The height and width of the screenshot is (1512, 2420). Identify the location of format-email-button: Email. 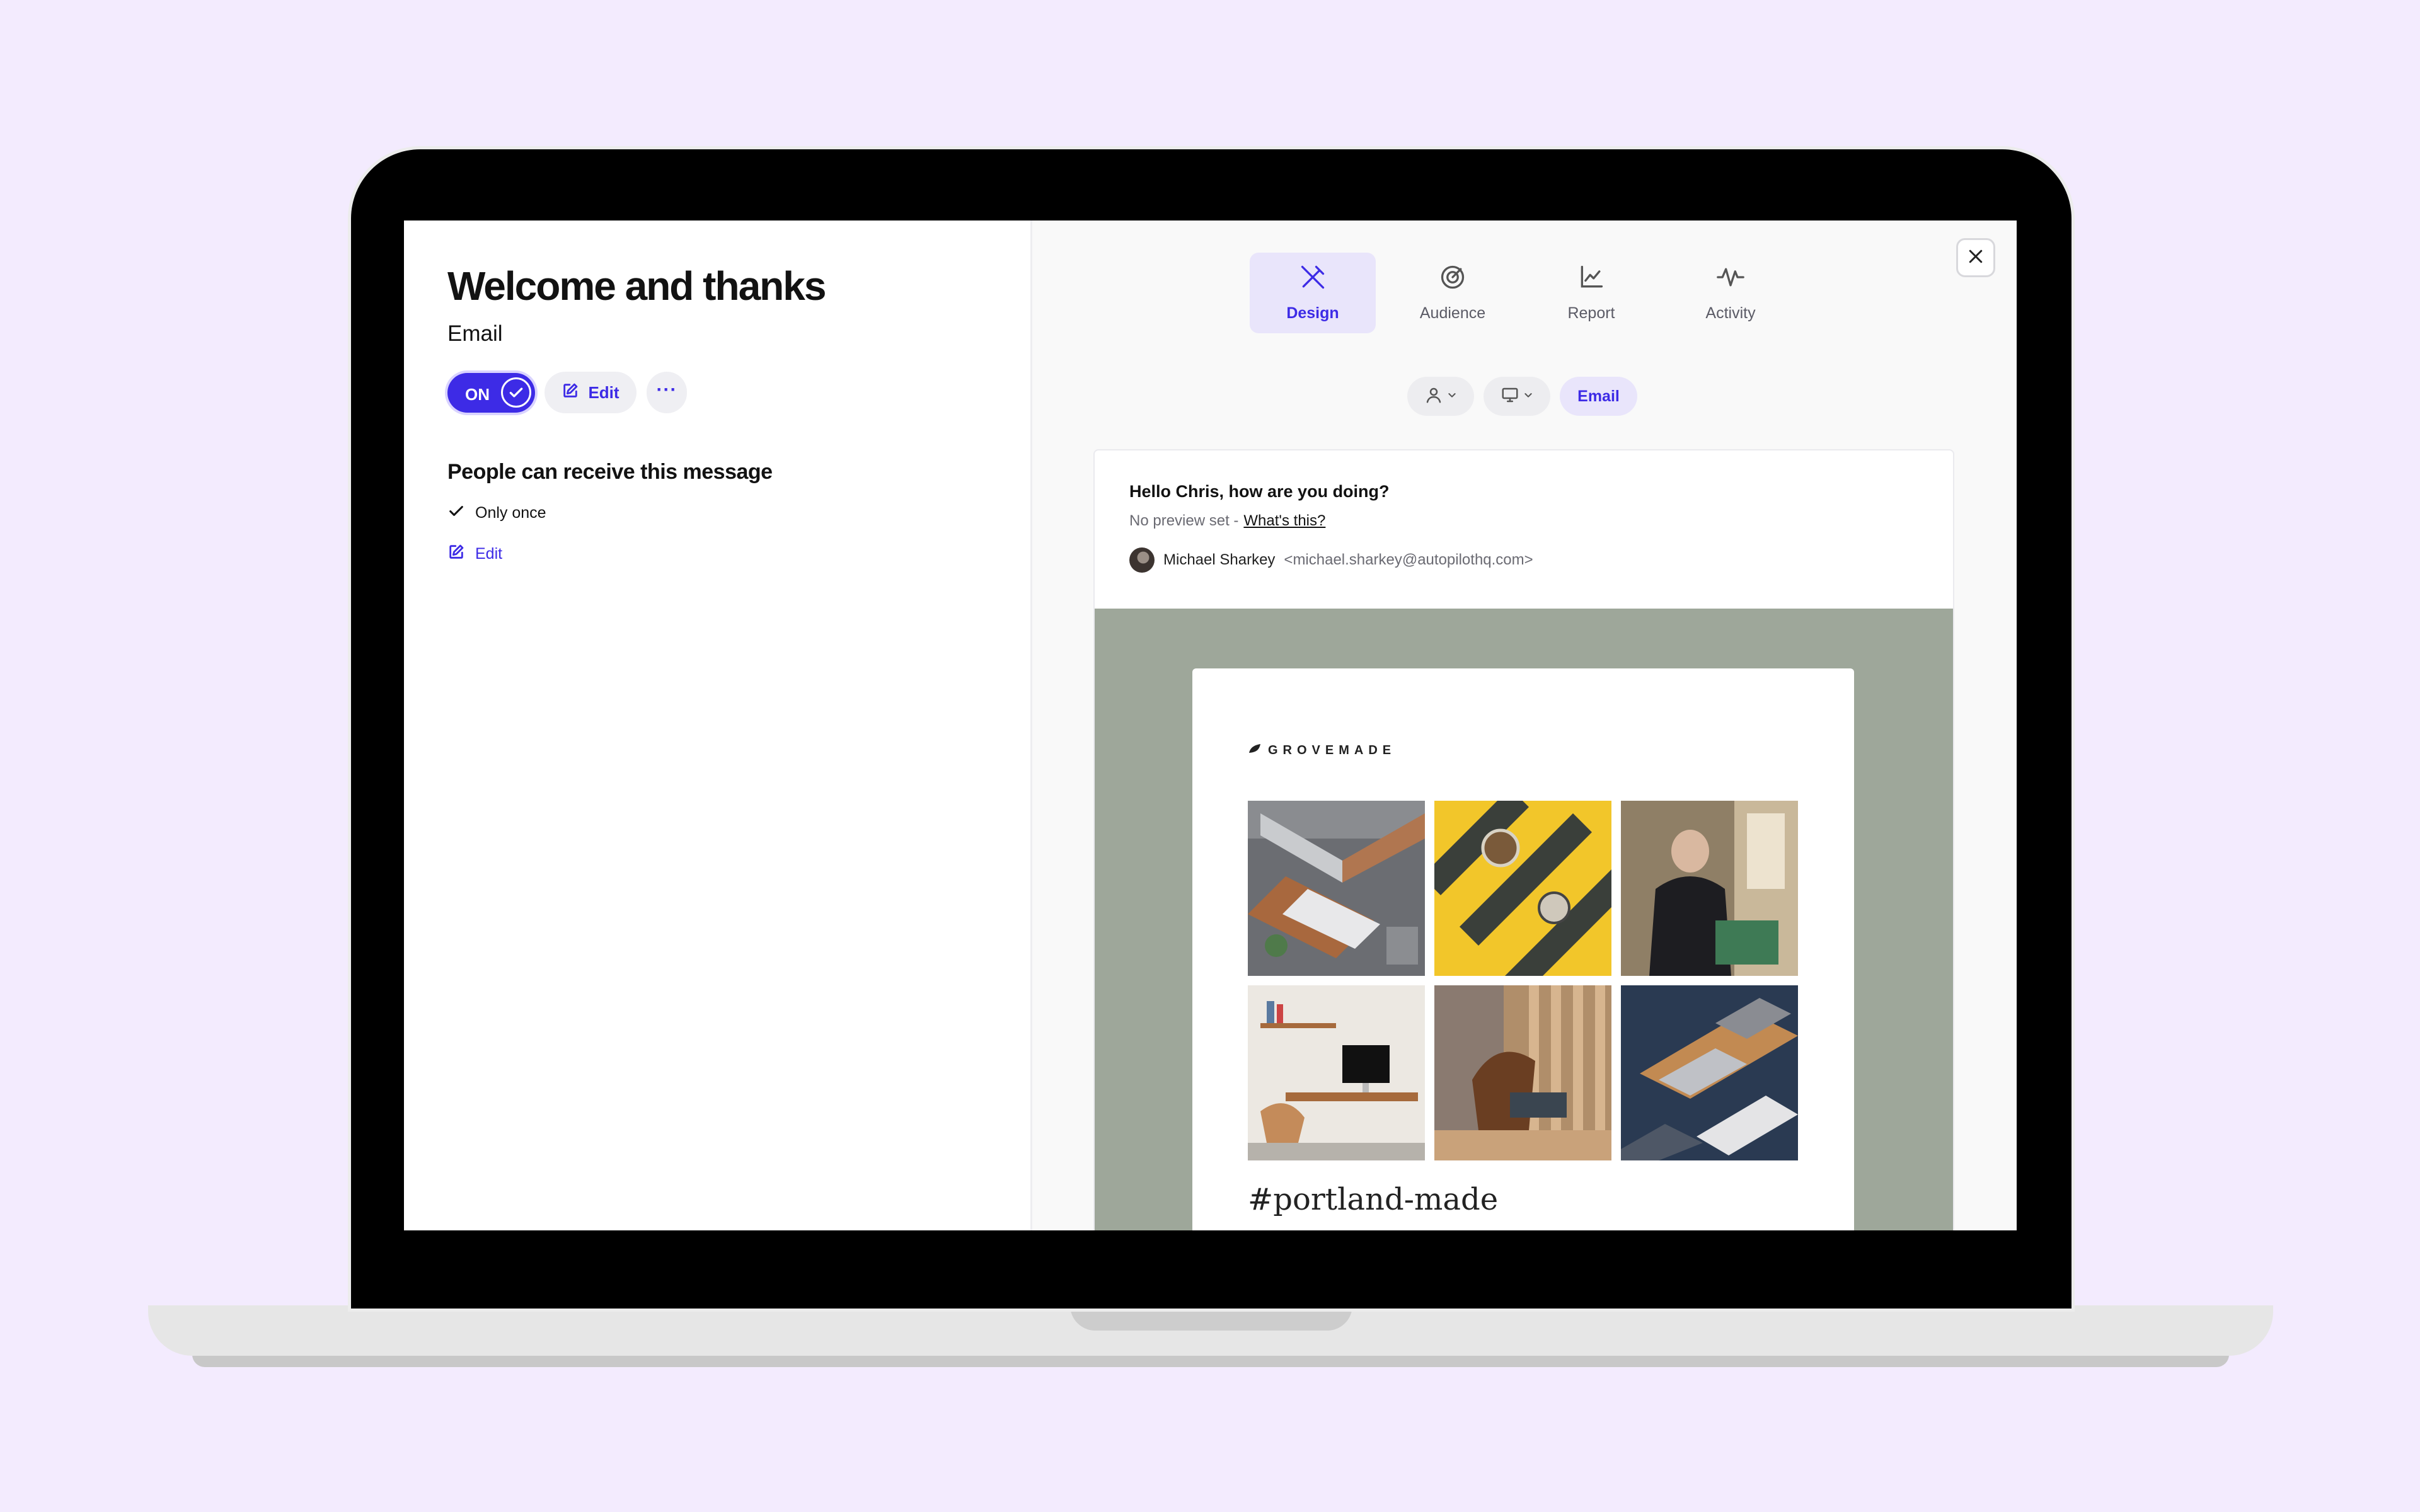
(1599, 396).